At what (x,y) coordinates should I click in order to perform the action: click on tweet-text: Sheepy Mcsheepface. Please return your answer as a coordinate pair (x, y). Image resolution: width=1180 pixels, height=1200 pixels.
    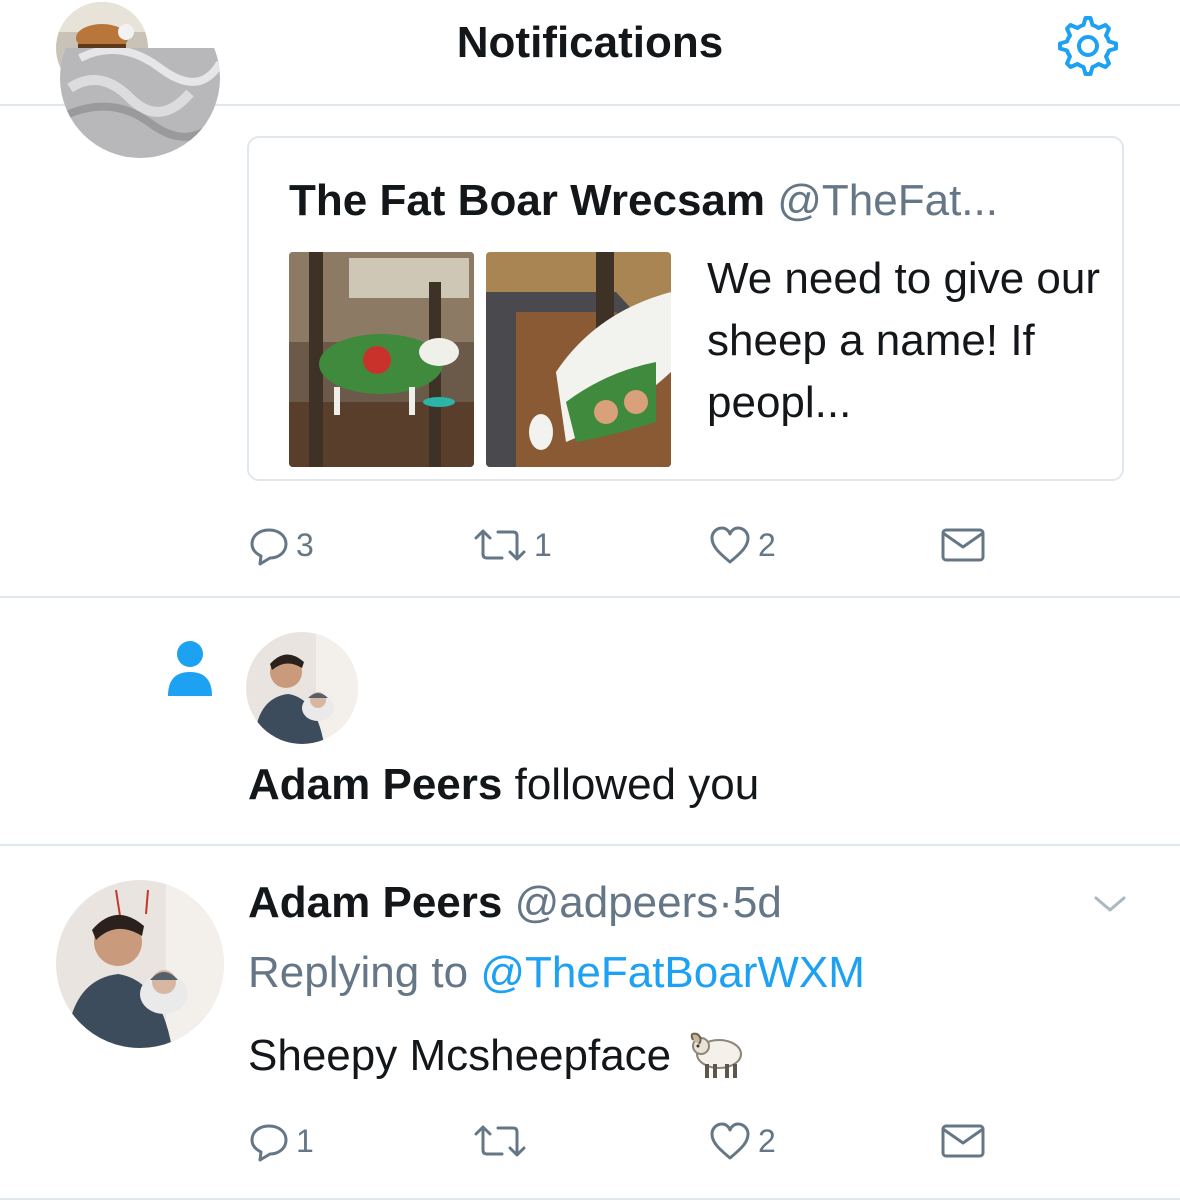
    Looking at the image, I should click on (460, 1055).